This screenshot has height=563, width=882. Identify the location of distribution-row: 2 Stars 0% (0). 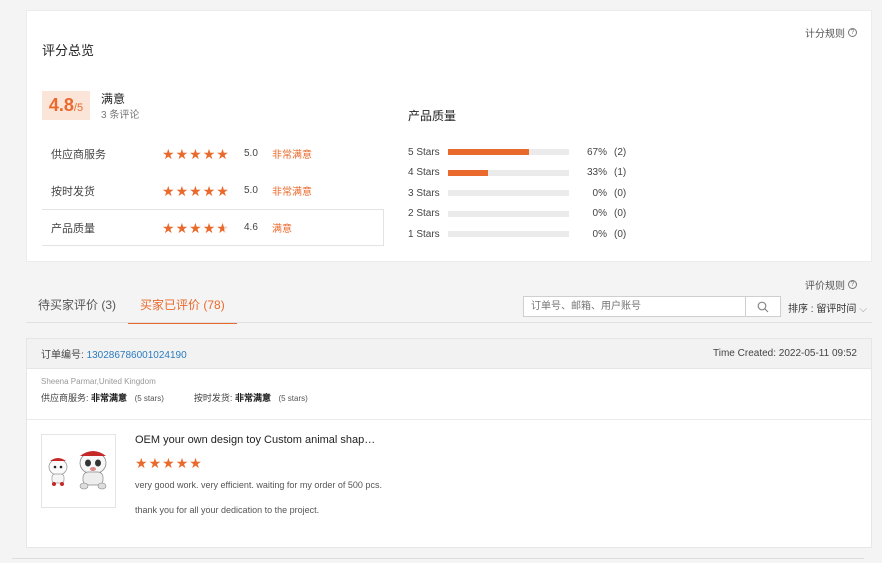
(528, 214).